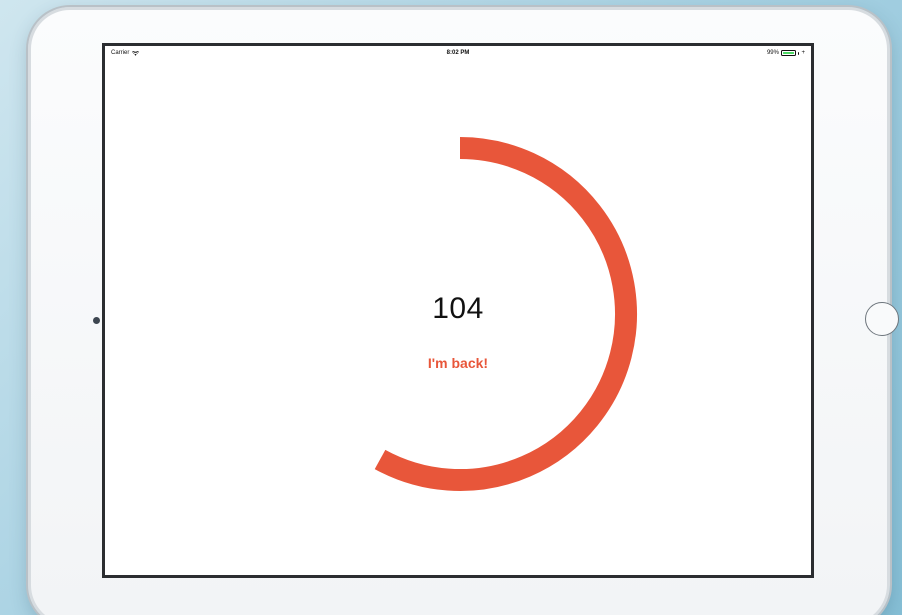  What do you see at coordinates (882, 319) in the screenshot?
I see `home-button` at bounding box center [882, 319].